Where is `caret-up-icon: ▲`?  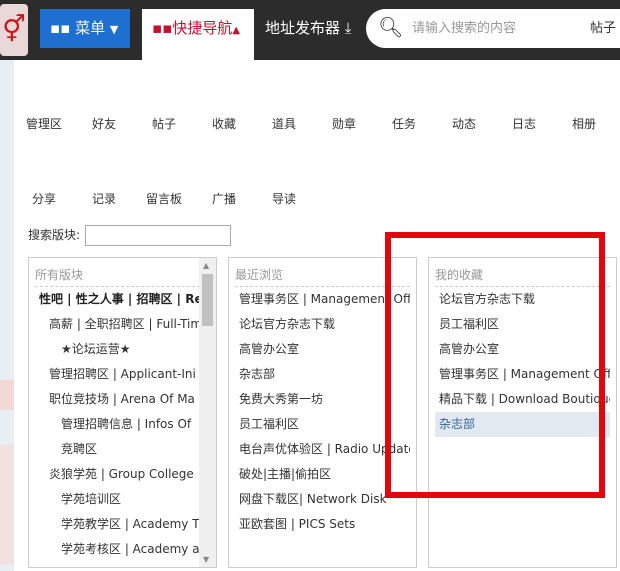 caret-up-icon: ▲ is located at coordinates (236, 30).